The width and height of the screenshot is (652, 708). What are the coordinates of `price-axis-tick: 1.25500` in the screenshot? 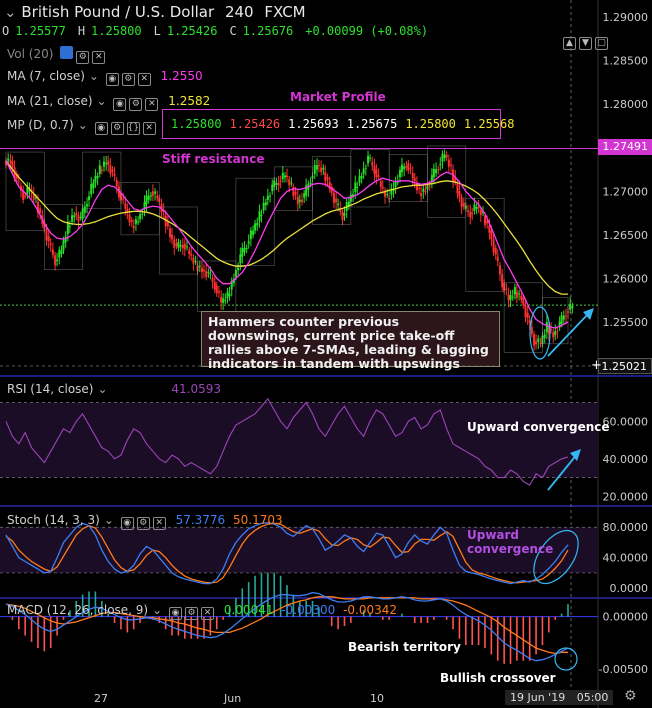 It's located at (626, 322).